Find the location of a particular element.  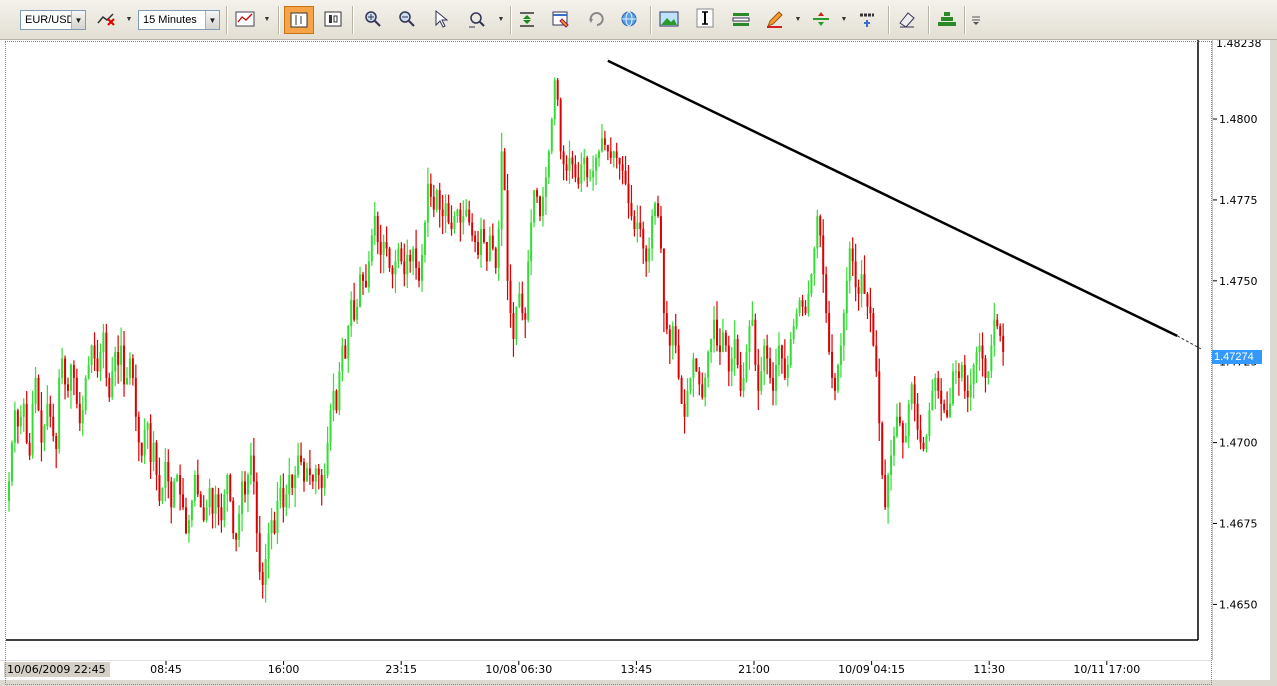

image-icon is located at coordinates (669, 19).